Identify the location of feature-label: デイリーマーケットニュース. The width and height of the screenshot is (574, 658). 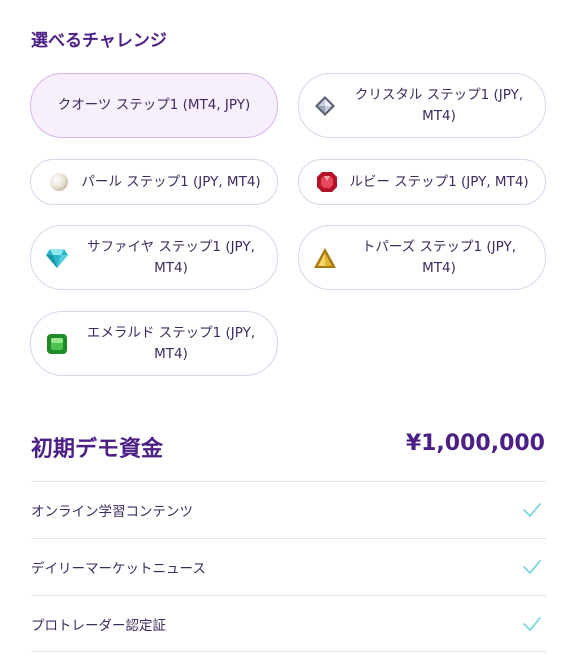
(118, 569).